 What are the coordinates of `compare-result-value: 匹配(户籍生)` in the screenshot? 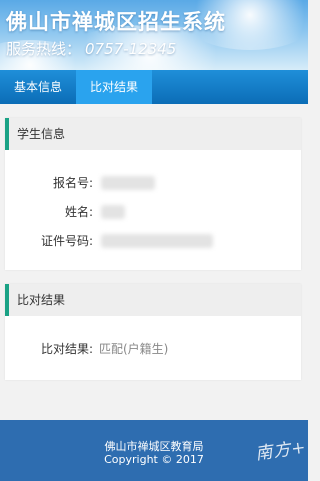 It's located at (134, 349).